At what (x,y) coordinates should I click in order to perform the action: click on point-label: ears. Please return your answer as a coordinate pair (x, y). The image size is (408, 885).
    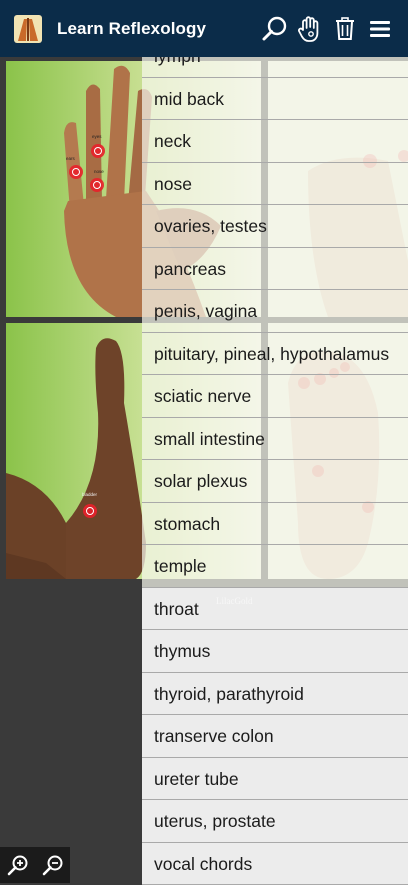
    Looking at the image, I should click on (71, 158).